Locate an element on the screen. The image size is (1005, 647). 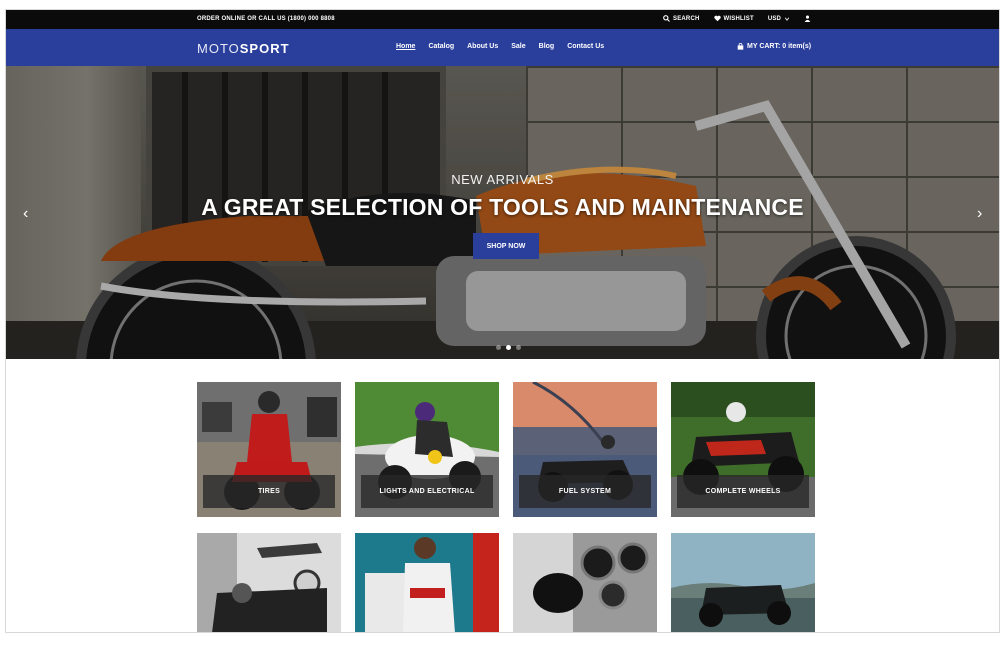
logo-bold-text: SPORT is located at coordinates (264, 48).